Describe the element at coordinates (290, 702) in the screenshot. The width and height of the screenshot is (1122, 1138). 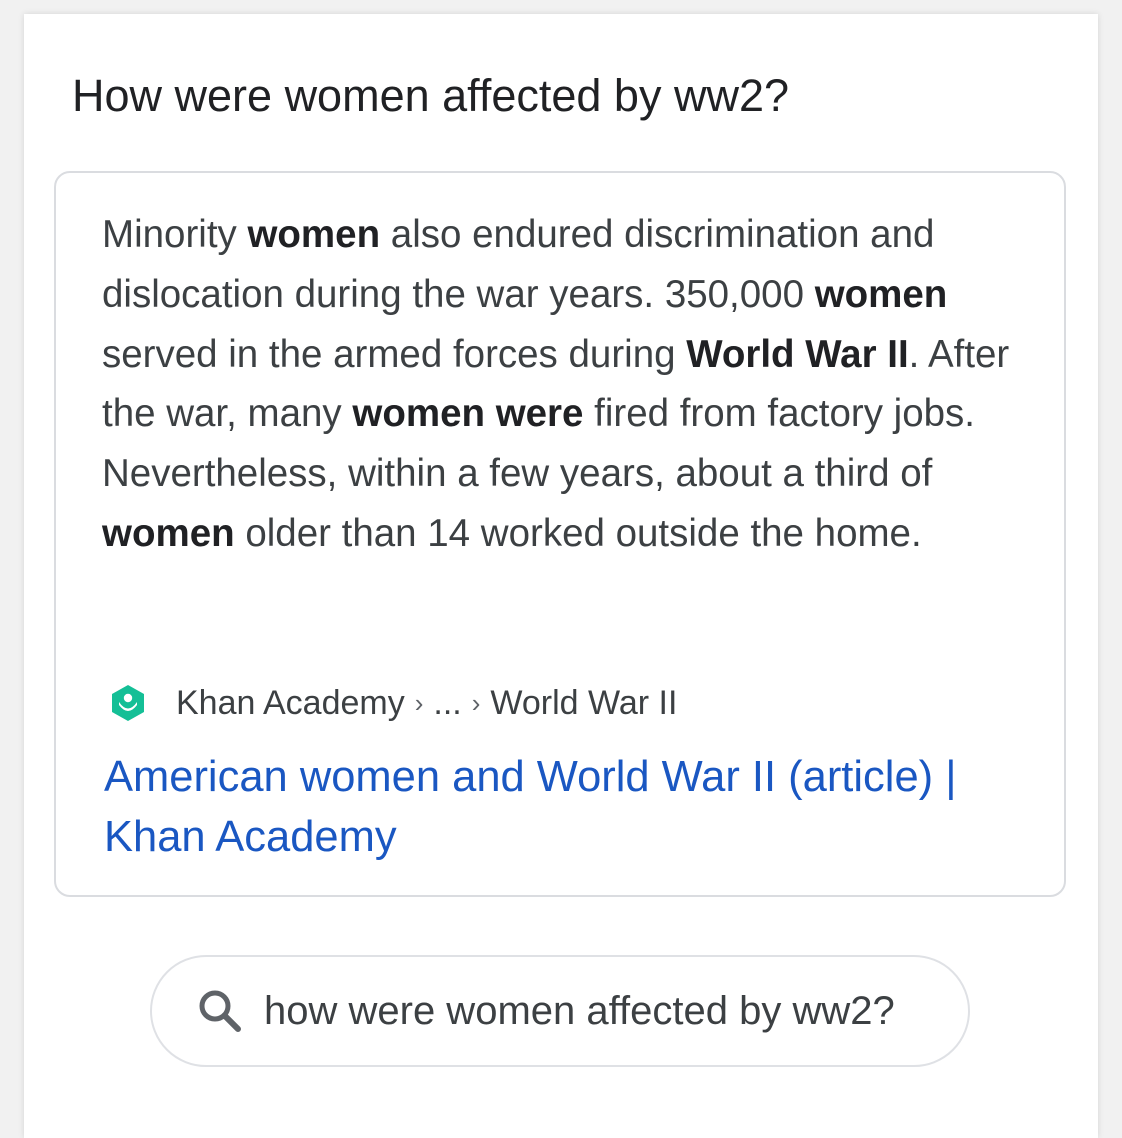
I see `source-site-name: Khan Academy` at that location.